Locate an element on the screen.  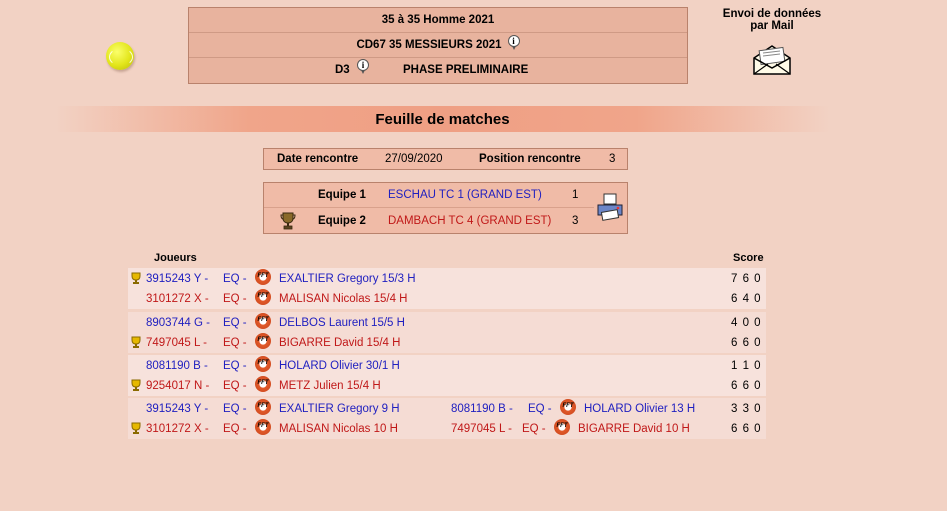
page-title-text: Feuille de matches is located at coordinates (442, 119).